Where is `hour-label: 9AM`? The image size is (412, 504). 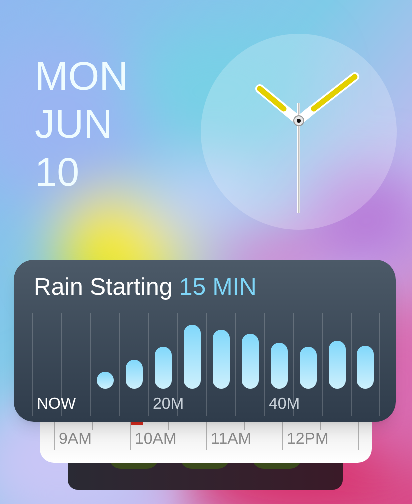 hour-label: 9AM is located at coordinates (75, 440).